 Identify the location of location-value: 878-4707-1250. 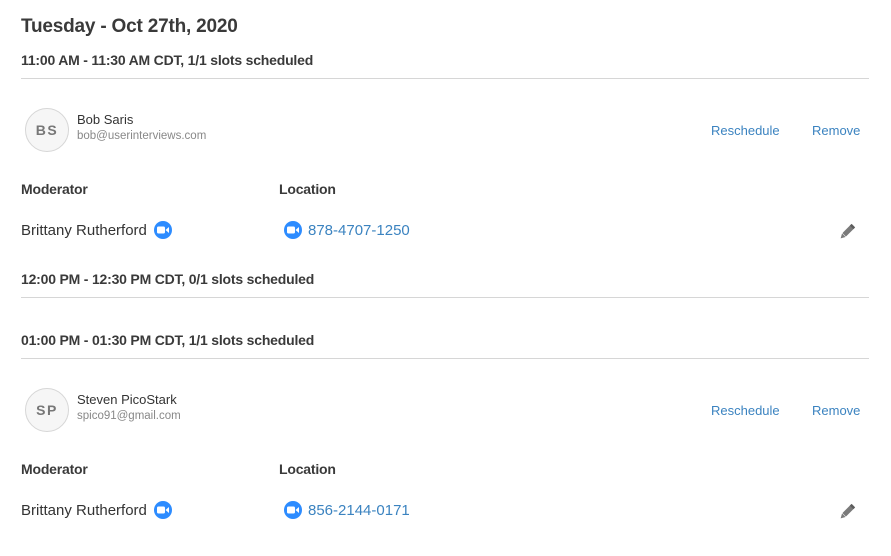
(347, 230).